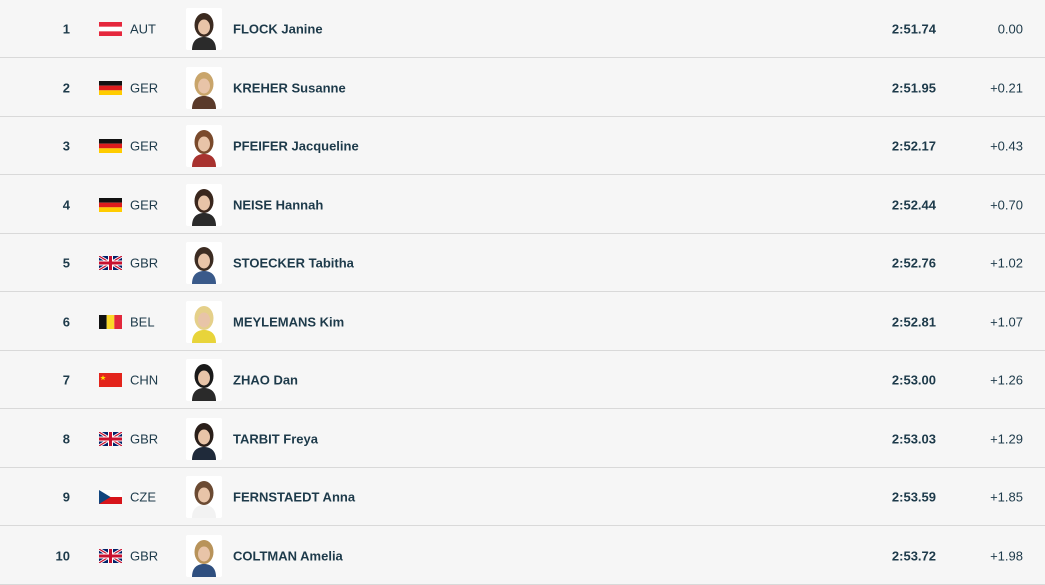 Image resolution: width=1045 pixels, height=585 pixels. Describe the element at coordinates (288, 321) in the screenshot. I see `athlete-name: MEYLEMANS Kim` at that location.